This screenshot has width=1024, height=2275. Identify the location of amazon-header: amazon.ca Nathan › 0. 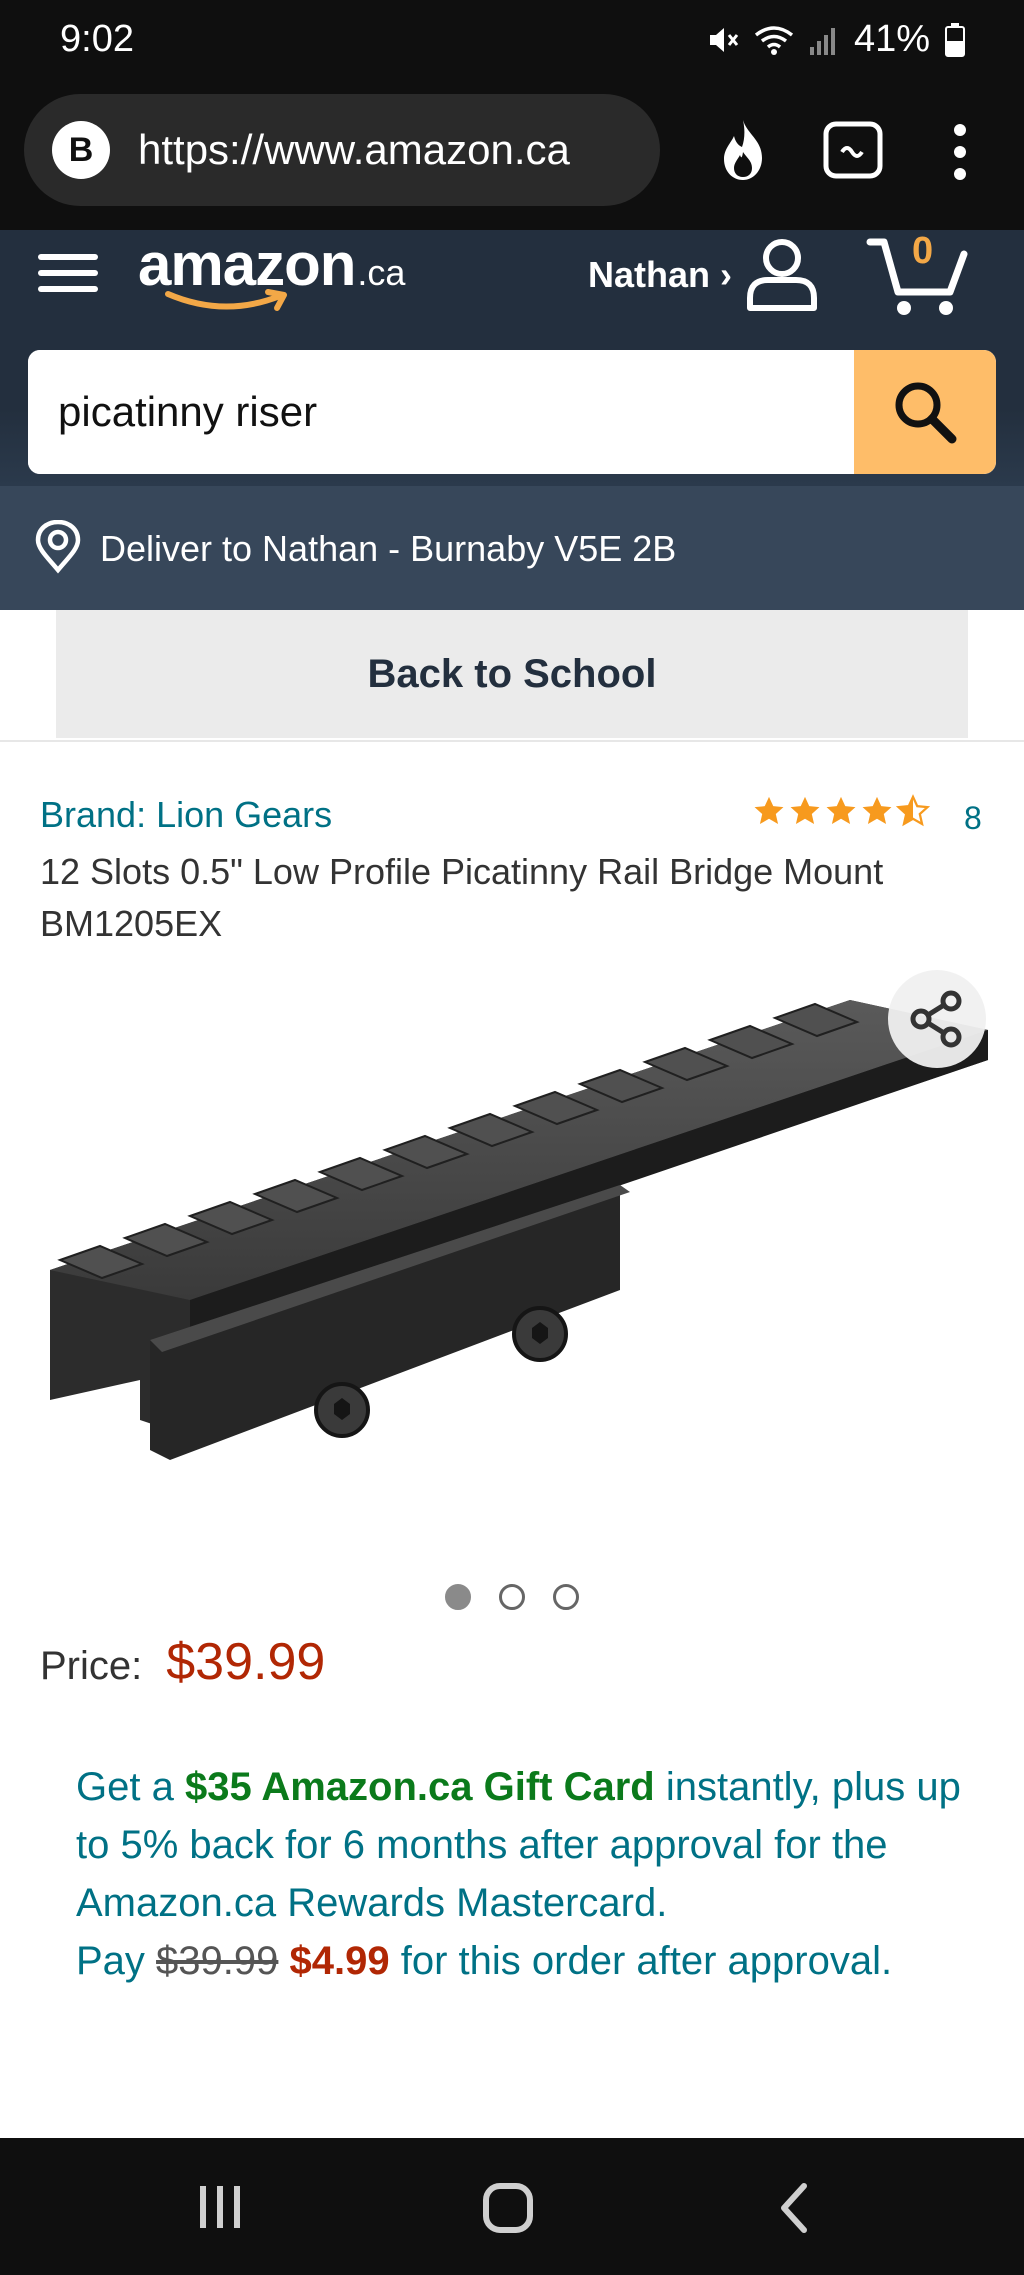
(512, 358).